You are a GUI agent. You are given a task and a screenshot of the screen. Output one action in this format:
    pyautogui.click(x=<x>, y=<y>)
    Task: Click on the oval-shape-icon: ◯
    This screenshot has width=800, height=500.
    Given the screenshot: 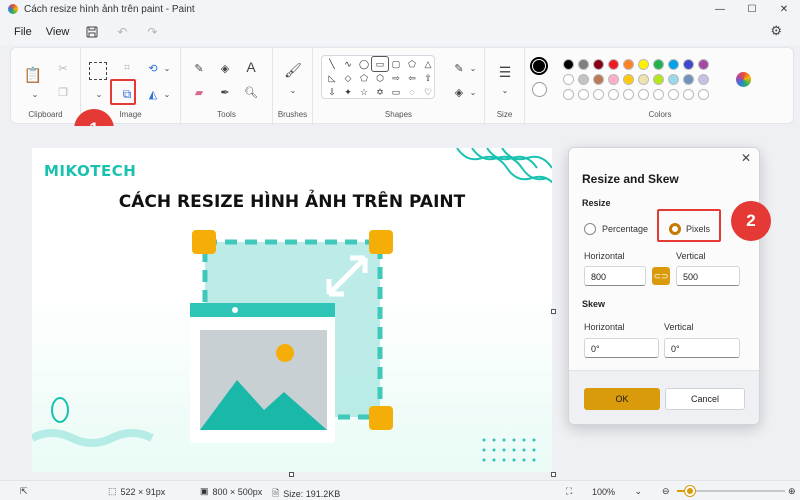 What is the action you would take?
    pyautogui.click(x=364, y=64)
    